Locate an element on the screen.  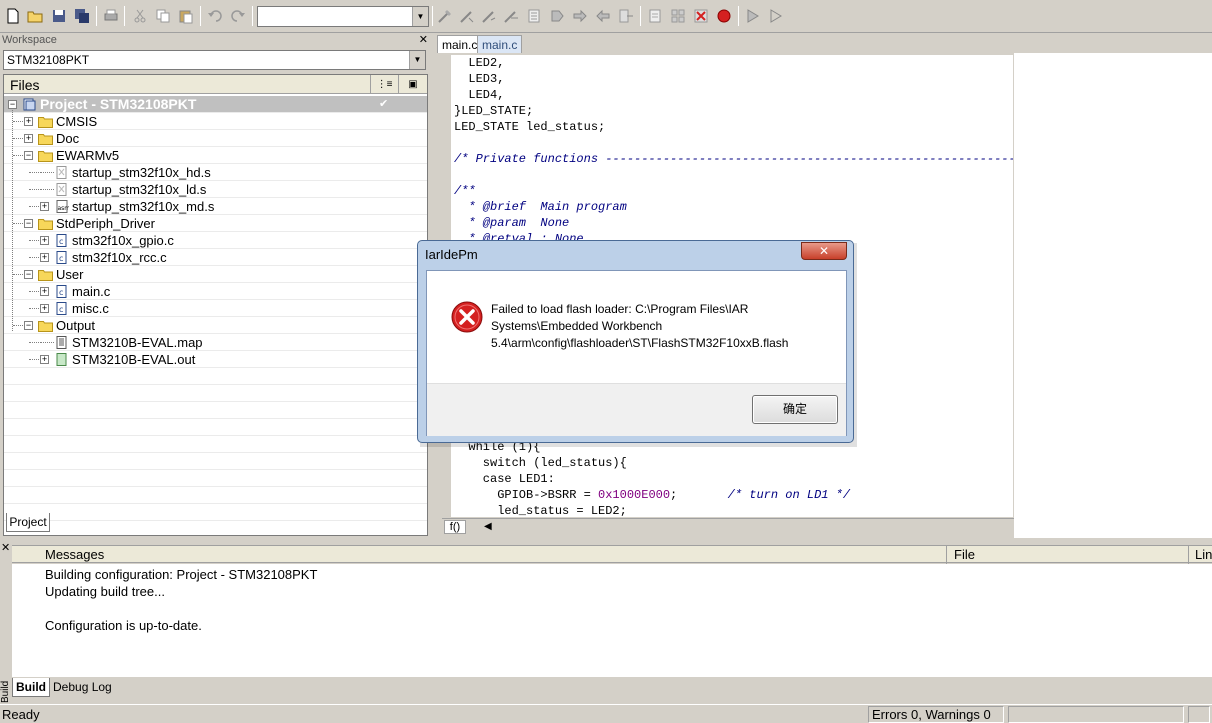
tree-row: + Doc is located at coordinates (215, 138).